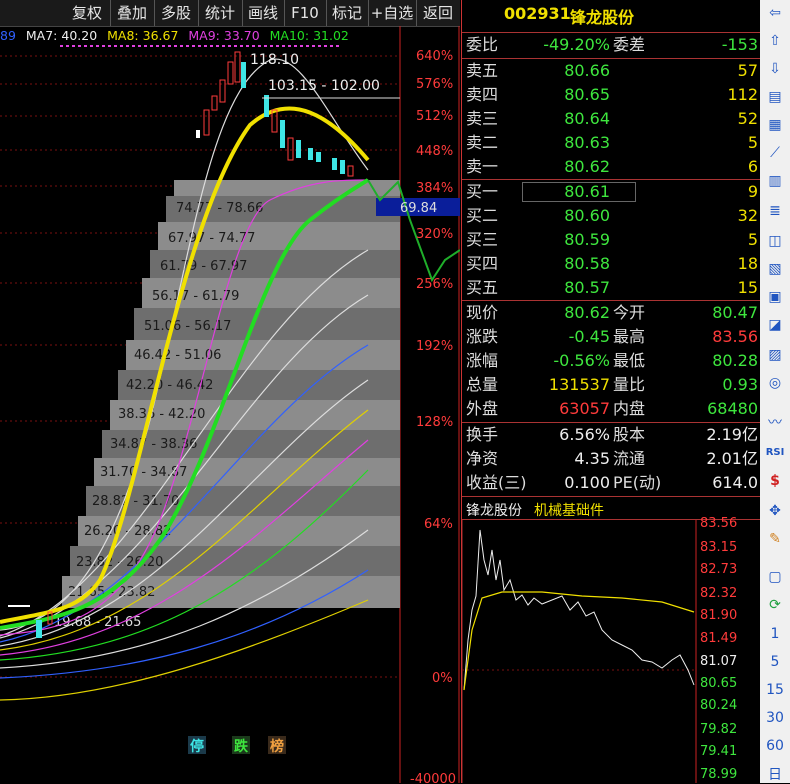  What do you see at coordinates (132, 13) in the screenshot?
I see `overlay-button: 叠加` at bounding box center [132, 13].